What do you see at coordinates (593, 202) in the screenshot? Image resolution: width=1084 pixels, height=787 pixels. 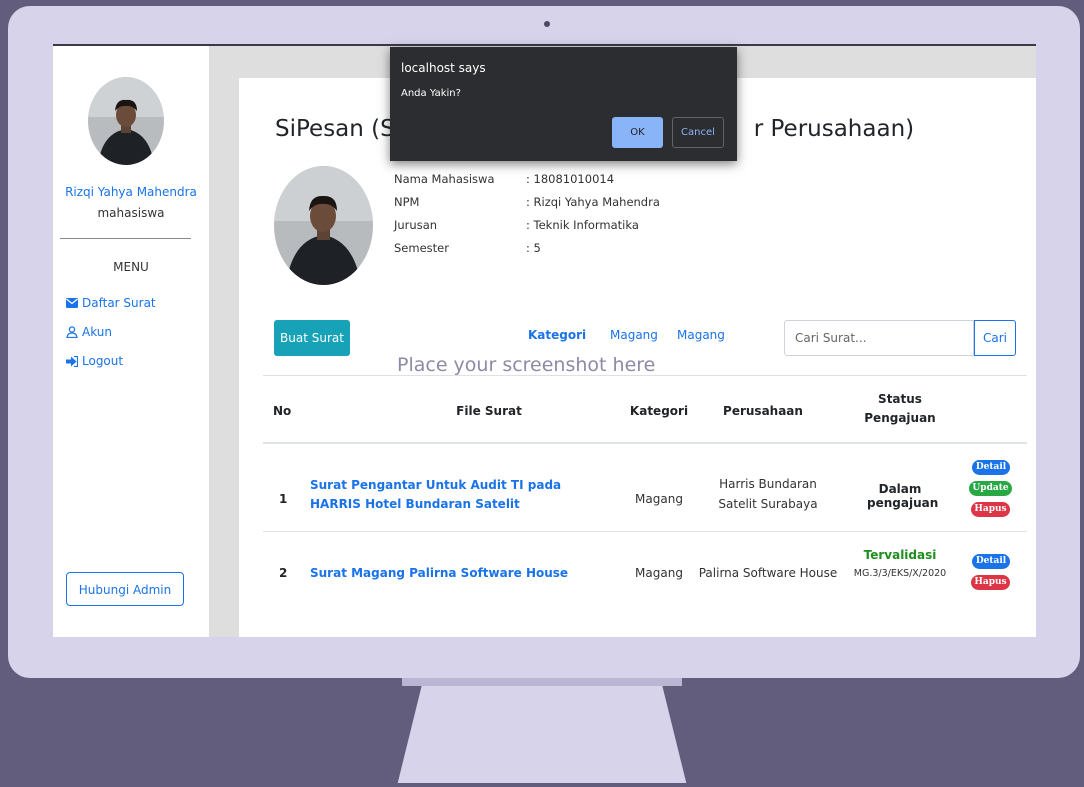 I see `info-value: : Rizqi Yahya Mahendra` at bounding box center [593, 202].